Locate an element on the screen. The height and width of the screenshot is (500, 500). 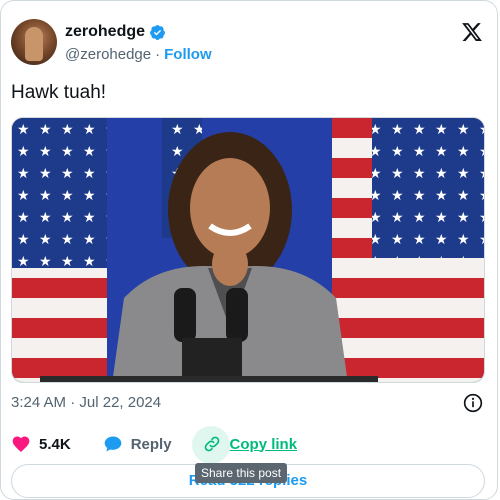
like-button: 5.4K is located at coordinates (41, 444).